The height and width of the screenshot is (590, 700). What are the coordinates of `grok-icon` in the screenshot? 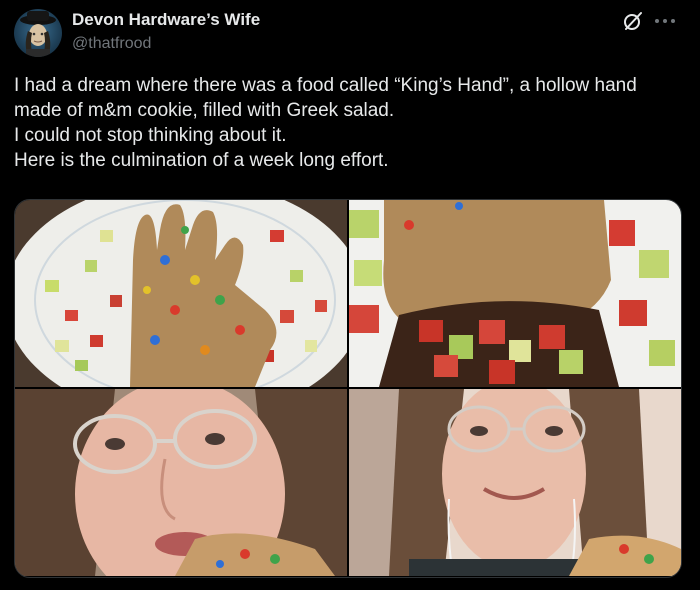 It's located at (633, 21).